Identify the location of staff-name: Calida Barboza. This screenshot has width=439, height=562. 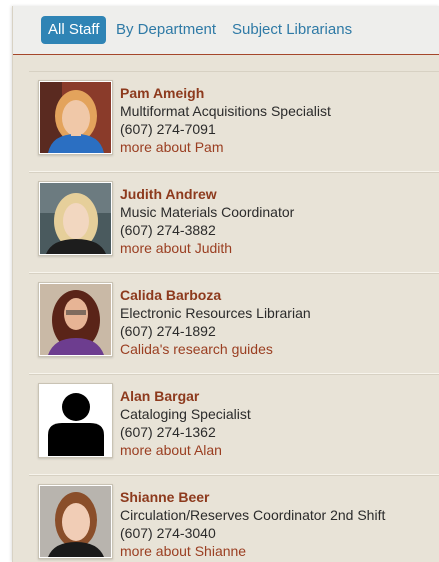
(215, 295).